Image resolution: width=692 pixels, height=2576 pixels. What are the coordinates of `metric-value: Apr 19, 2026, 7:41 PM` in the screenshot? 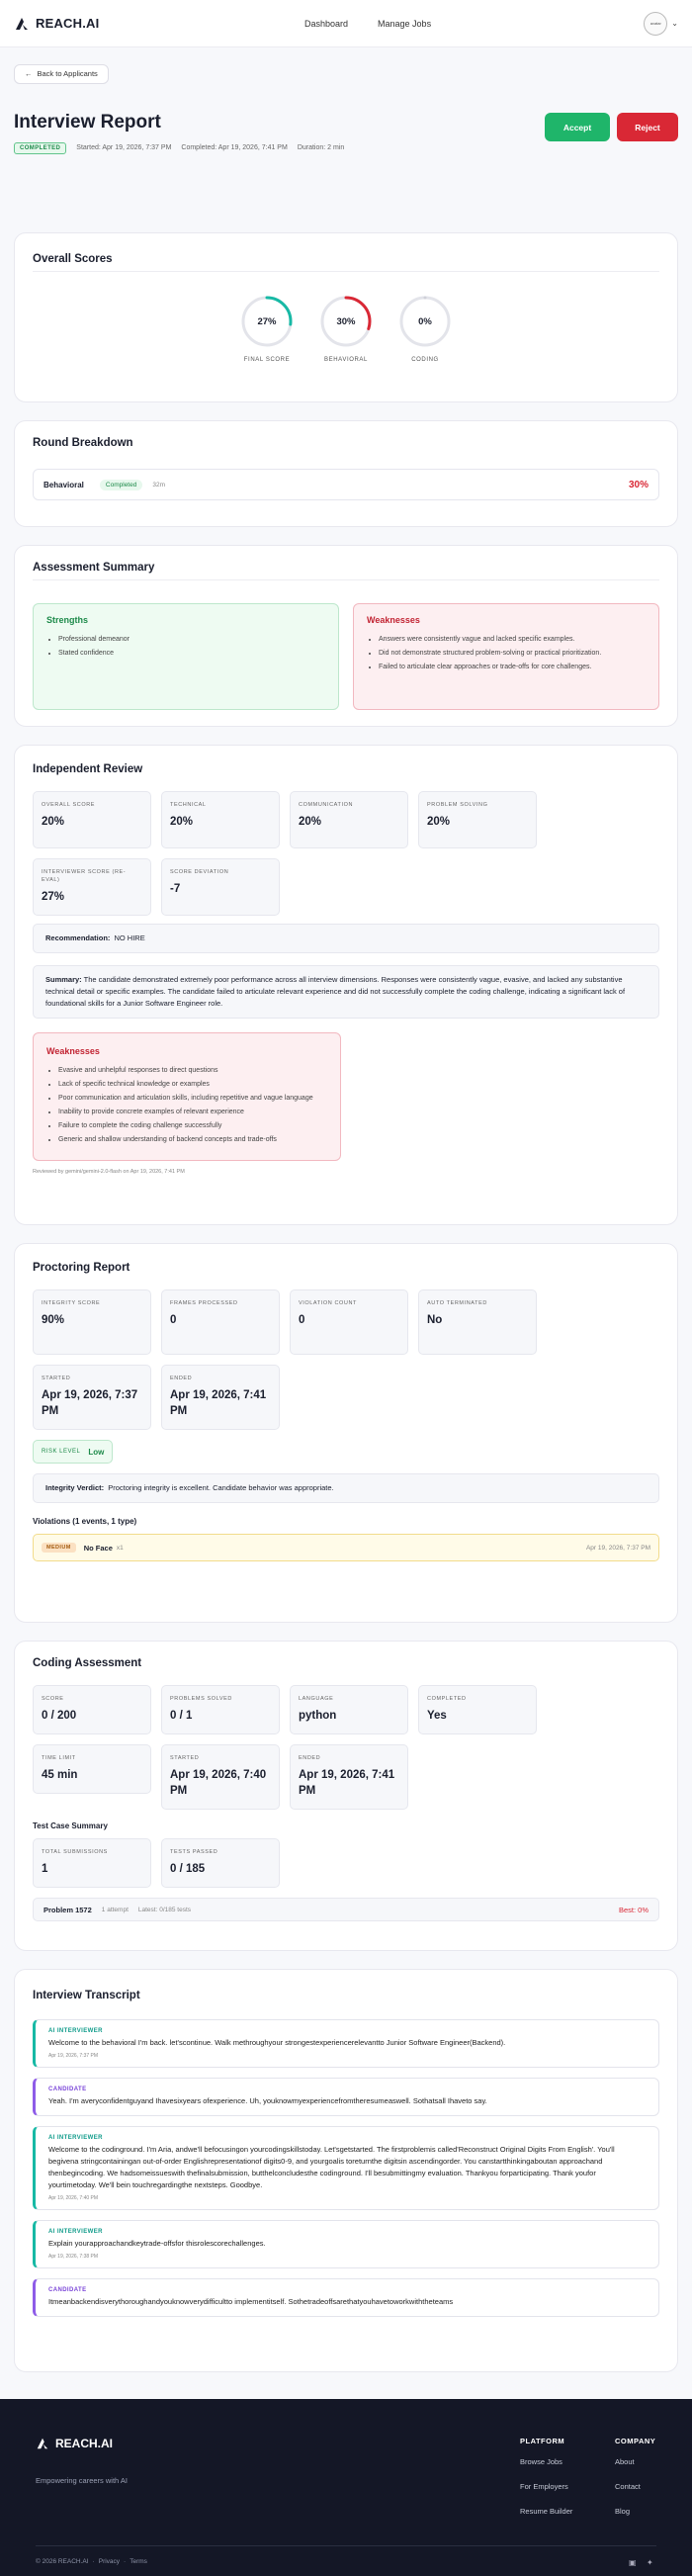 It's located at (347, 1783).